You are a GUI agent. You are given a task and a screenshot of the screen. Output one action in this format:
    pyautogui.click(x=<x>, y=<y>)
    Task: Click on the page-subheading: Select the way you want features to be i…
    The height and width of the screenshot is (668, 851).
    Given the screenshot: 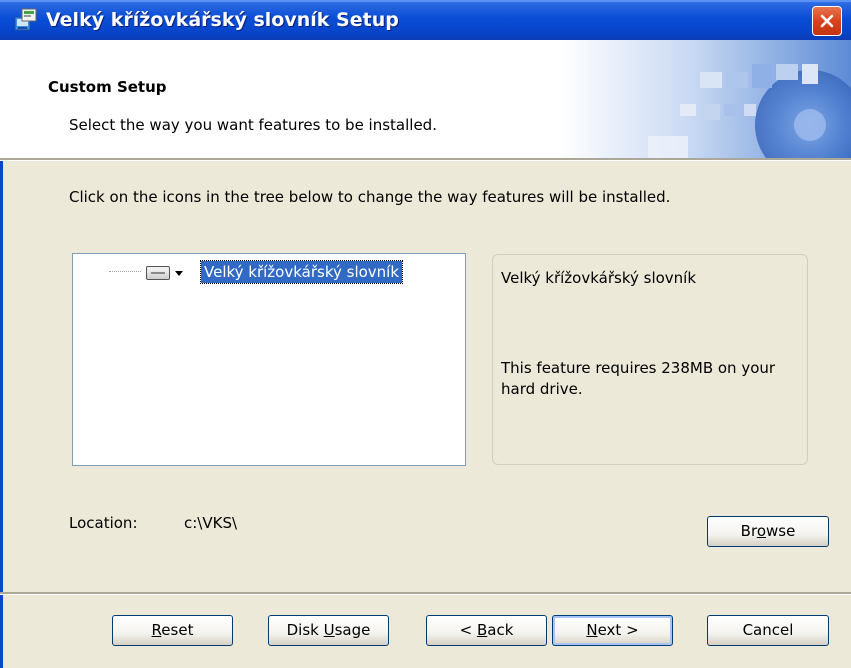 What is the action you would take?
    pyautogui.click(x=253, y=125)
    